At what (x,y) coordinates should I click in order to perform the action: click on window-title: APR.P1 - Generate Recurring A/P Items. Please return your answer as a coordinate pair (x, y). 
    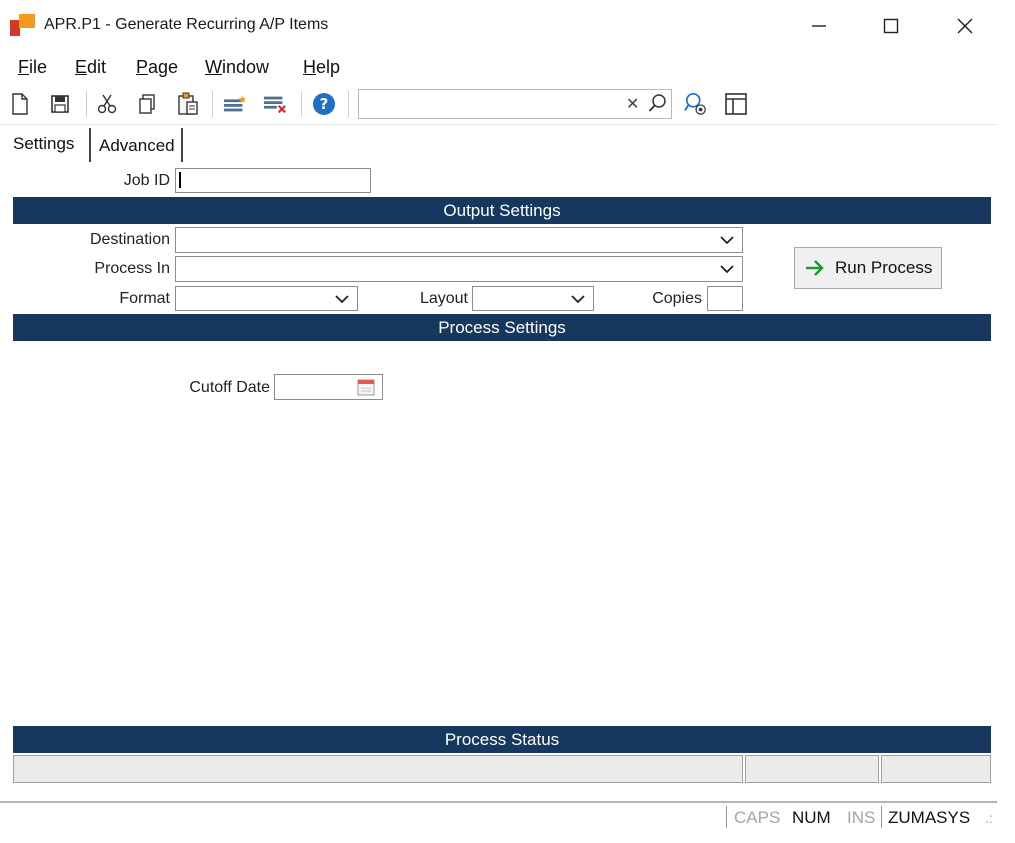
    Looking at the image, I should click on (186, 24).